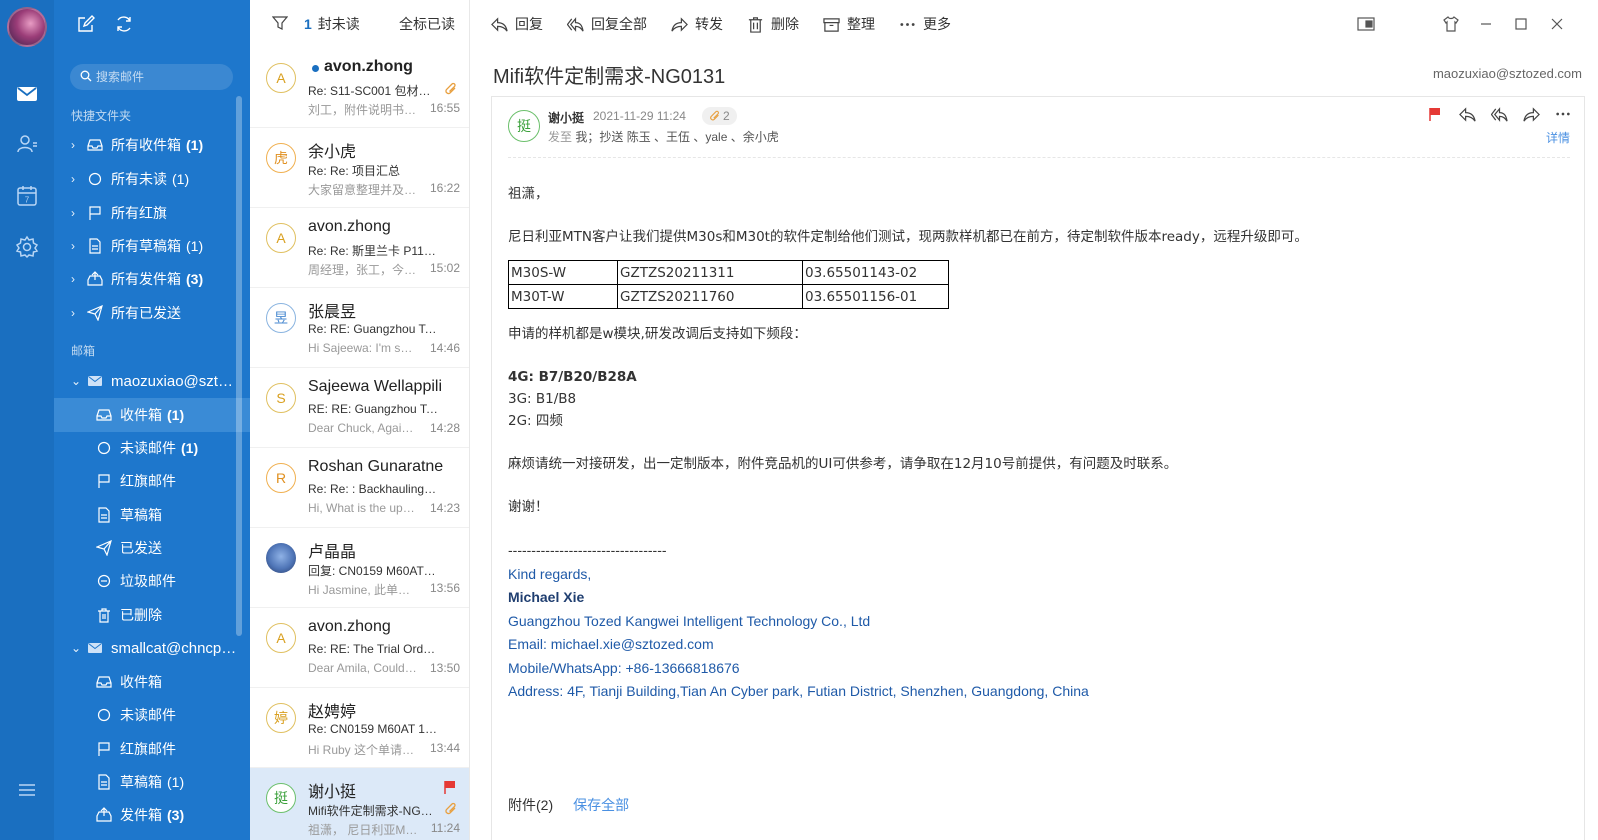 The width and height of the screenshot is (1598, 840). What do you see at coordinates (1557, 24) in the screenshot?
I see `close-icon` at bounding box center [1557, 24].